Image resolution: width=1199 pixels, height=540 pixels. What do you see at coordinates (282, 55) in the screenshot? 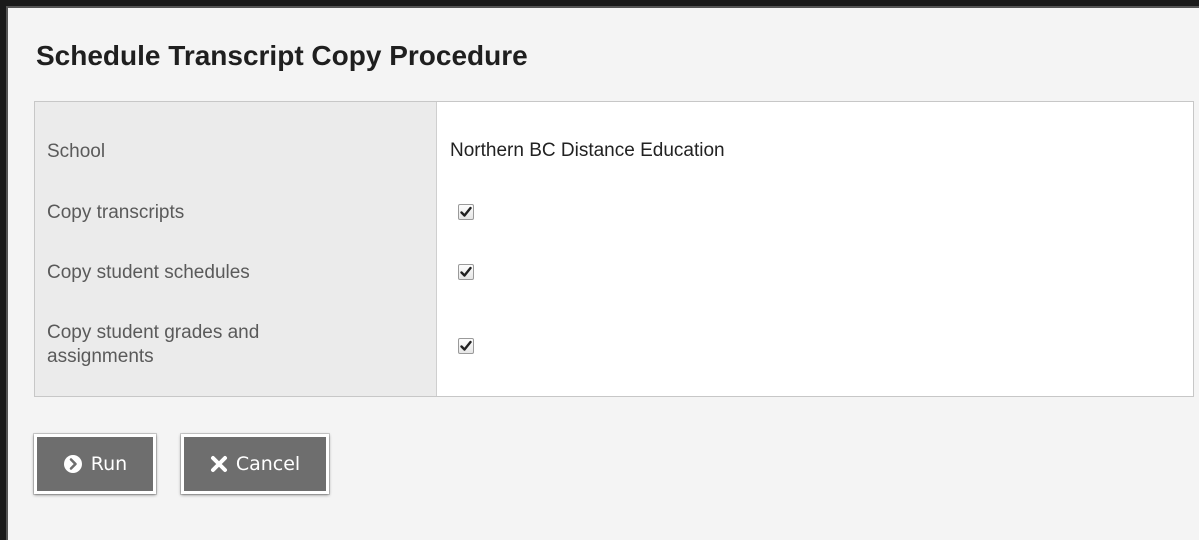
I see `dialog-title: Schedule Transcript Copy Procedure` at bounding box center [282, 55].